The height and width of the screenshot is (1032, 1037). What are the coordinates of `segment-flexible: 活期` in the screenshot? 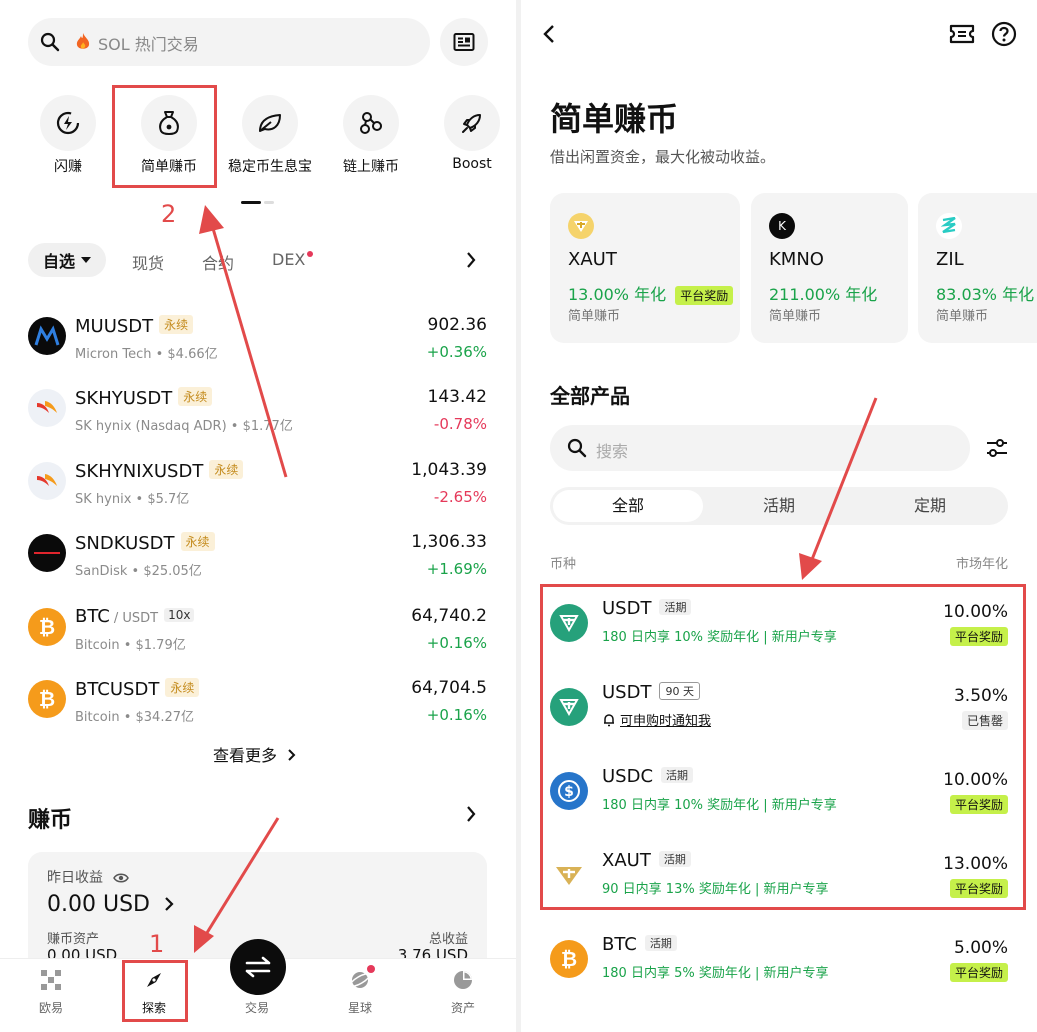 It's located at (779, 506).